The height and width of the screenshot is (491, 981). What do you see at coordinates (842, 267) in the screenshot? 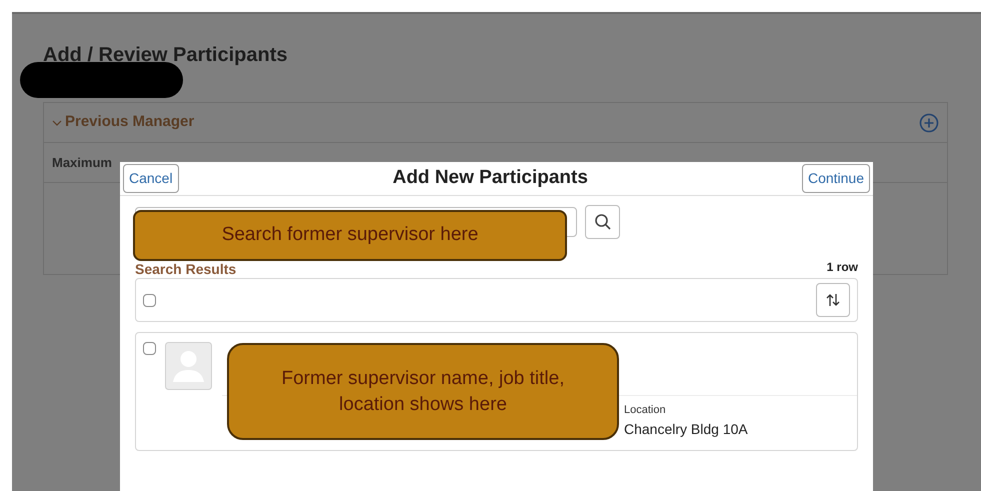
I see `row-count: 1 row` at bounding box center [842, 267].